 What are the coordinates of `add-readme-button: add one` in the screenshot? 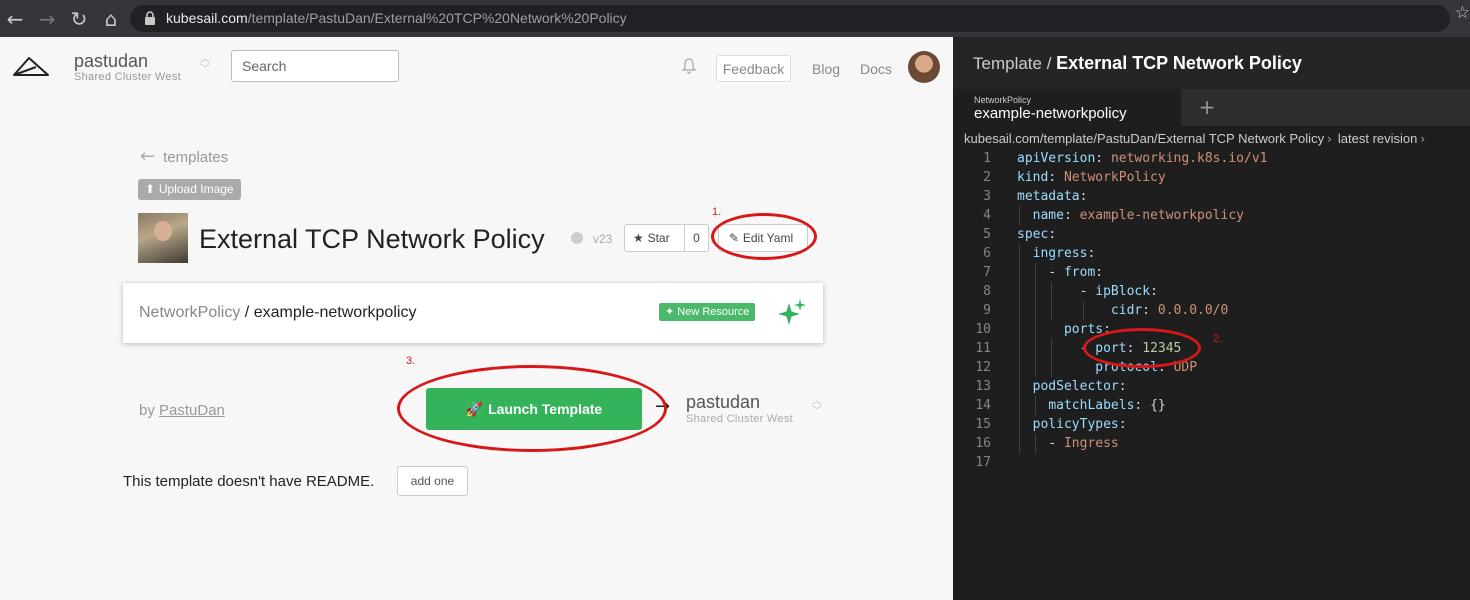 It's located at (432, 481).